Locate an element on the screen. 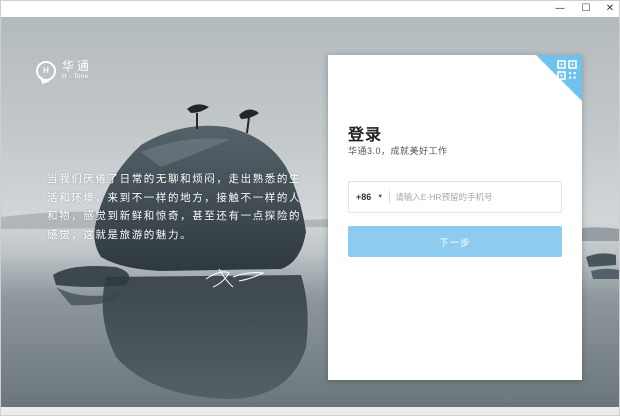  brand-logo: H 华通 H - Tone is located at coordinates (64, 70).